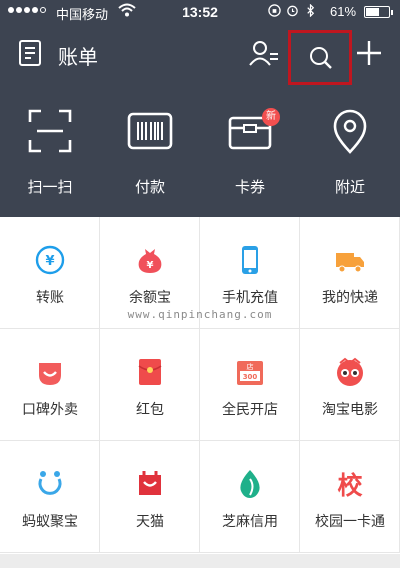 The width and height of the screenshot is (400, 568). What do you see at coordinates (250, 521) in the screenshot?
I see `service-label: 芝麻信用` at bounding box center [250, 521].